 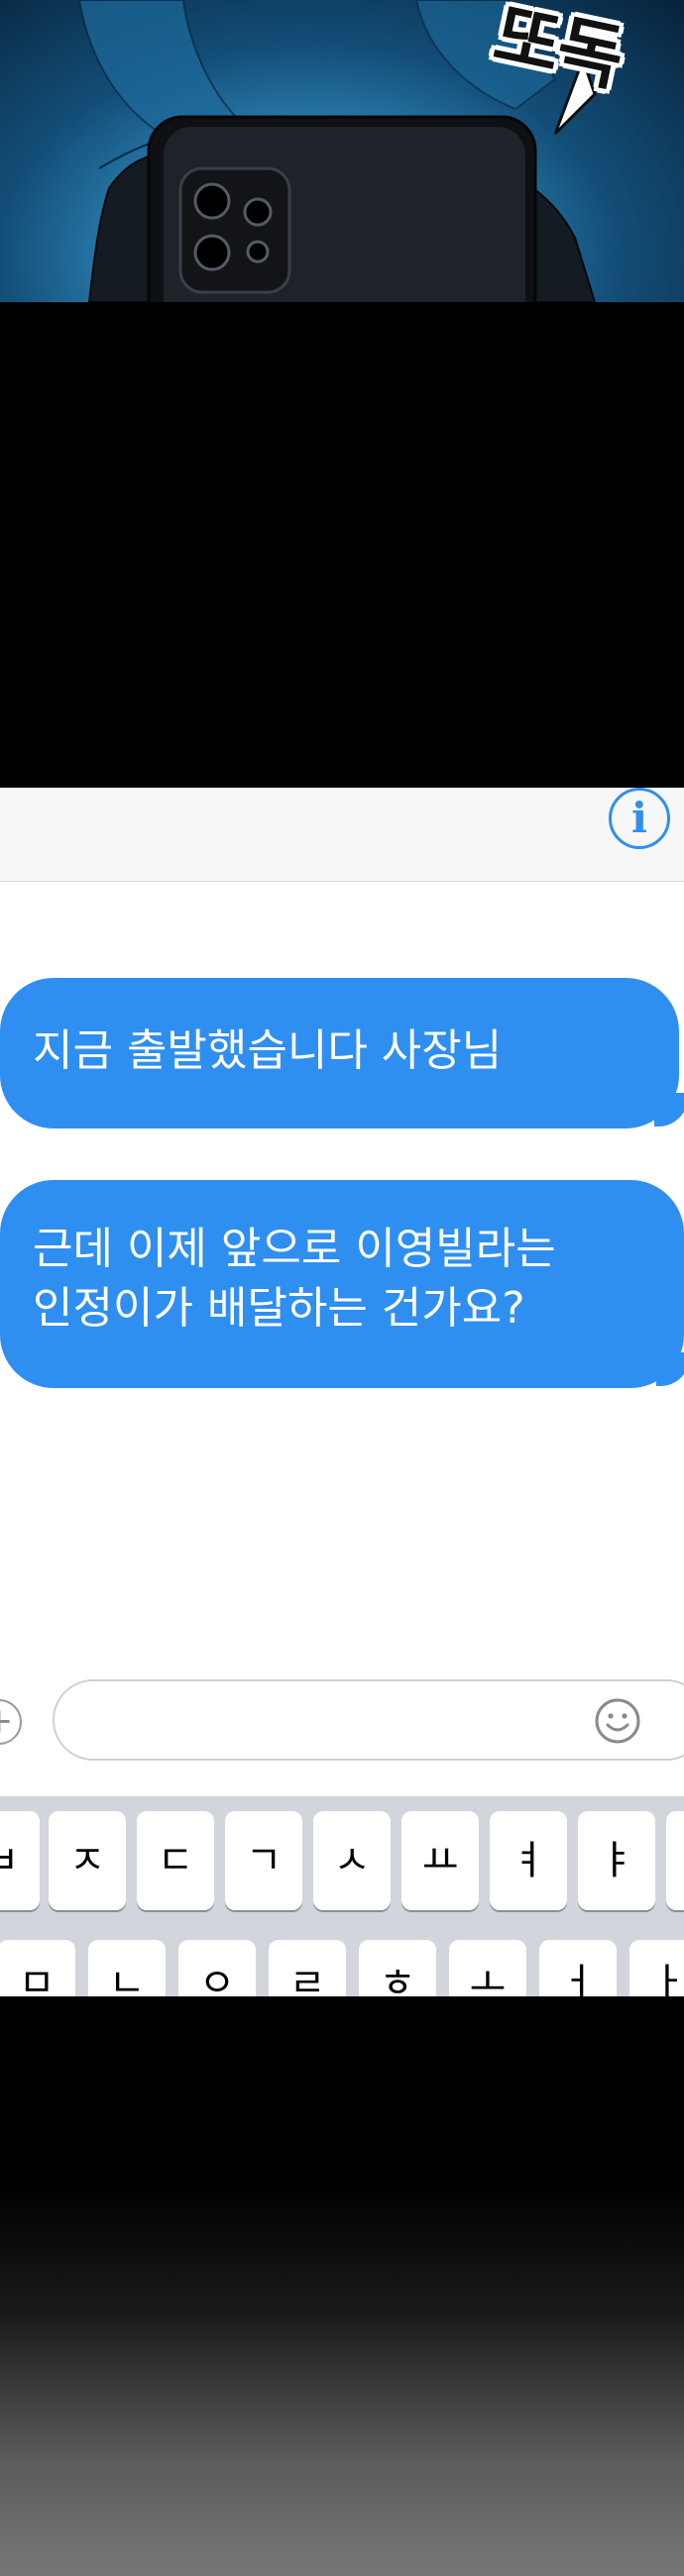 What do you see at coordinates (279, 1308) in the screenshot?
I see `message-text-line: 인정이가 배달하는 건가요?` at bounding box center [279, 1308].